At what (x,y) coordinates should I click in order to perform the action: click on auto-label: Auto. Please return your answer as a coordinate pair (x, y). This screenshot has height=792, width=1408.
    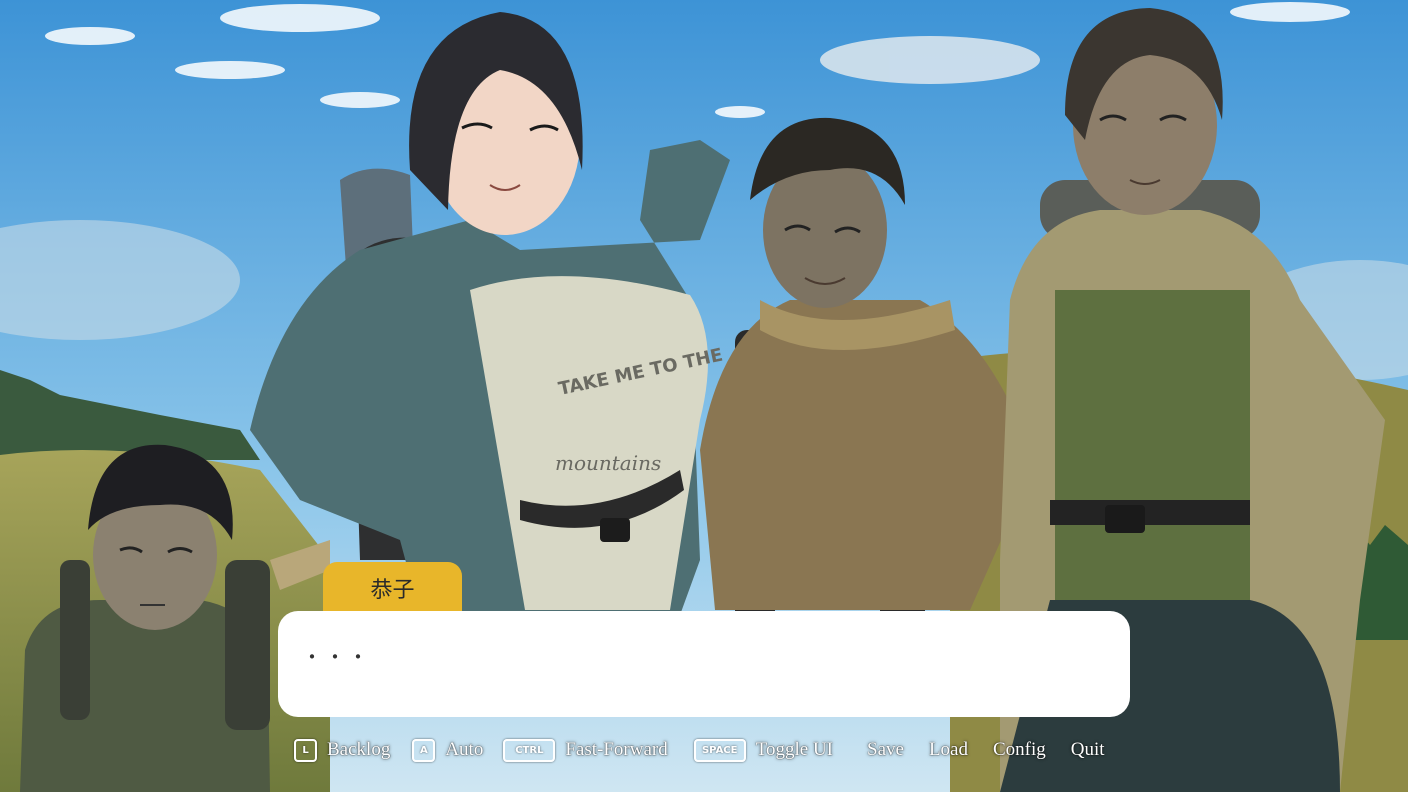
    Looking at the image, I should click on (464, 749).